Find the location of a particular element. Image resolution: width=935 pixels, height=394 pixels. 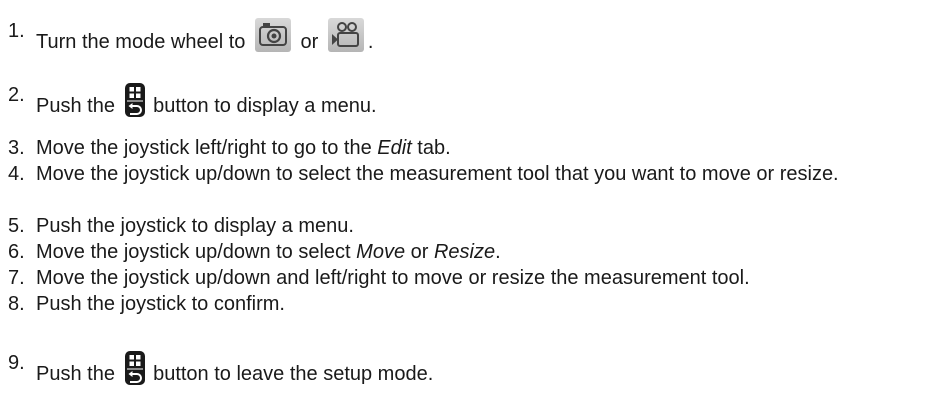

step-number: 7. is located at coordinates (16, 278).